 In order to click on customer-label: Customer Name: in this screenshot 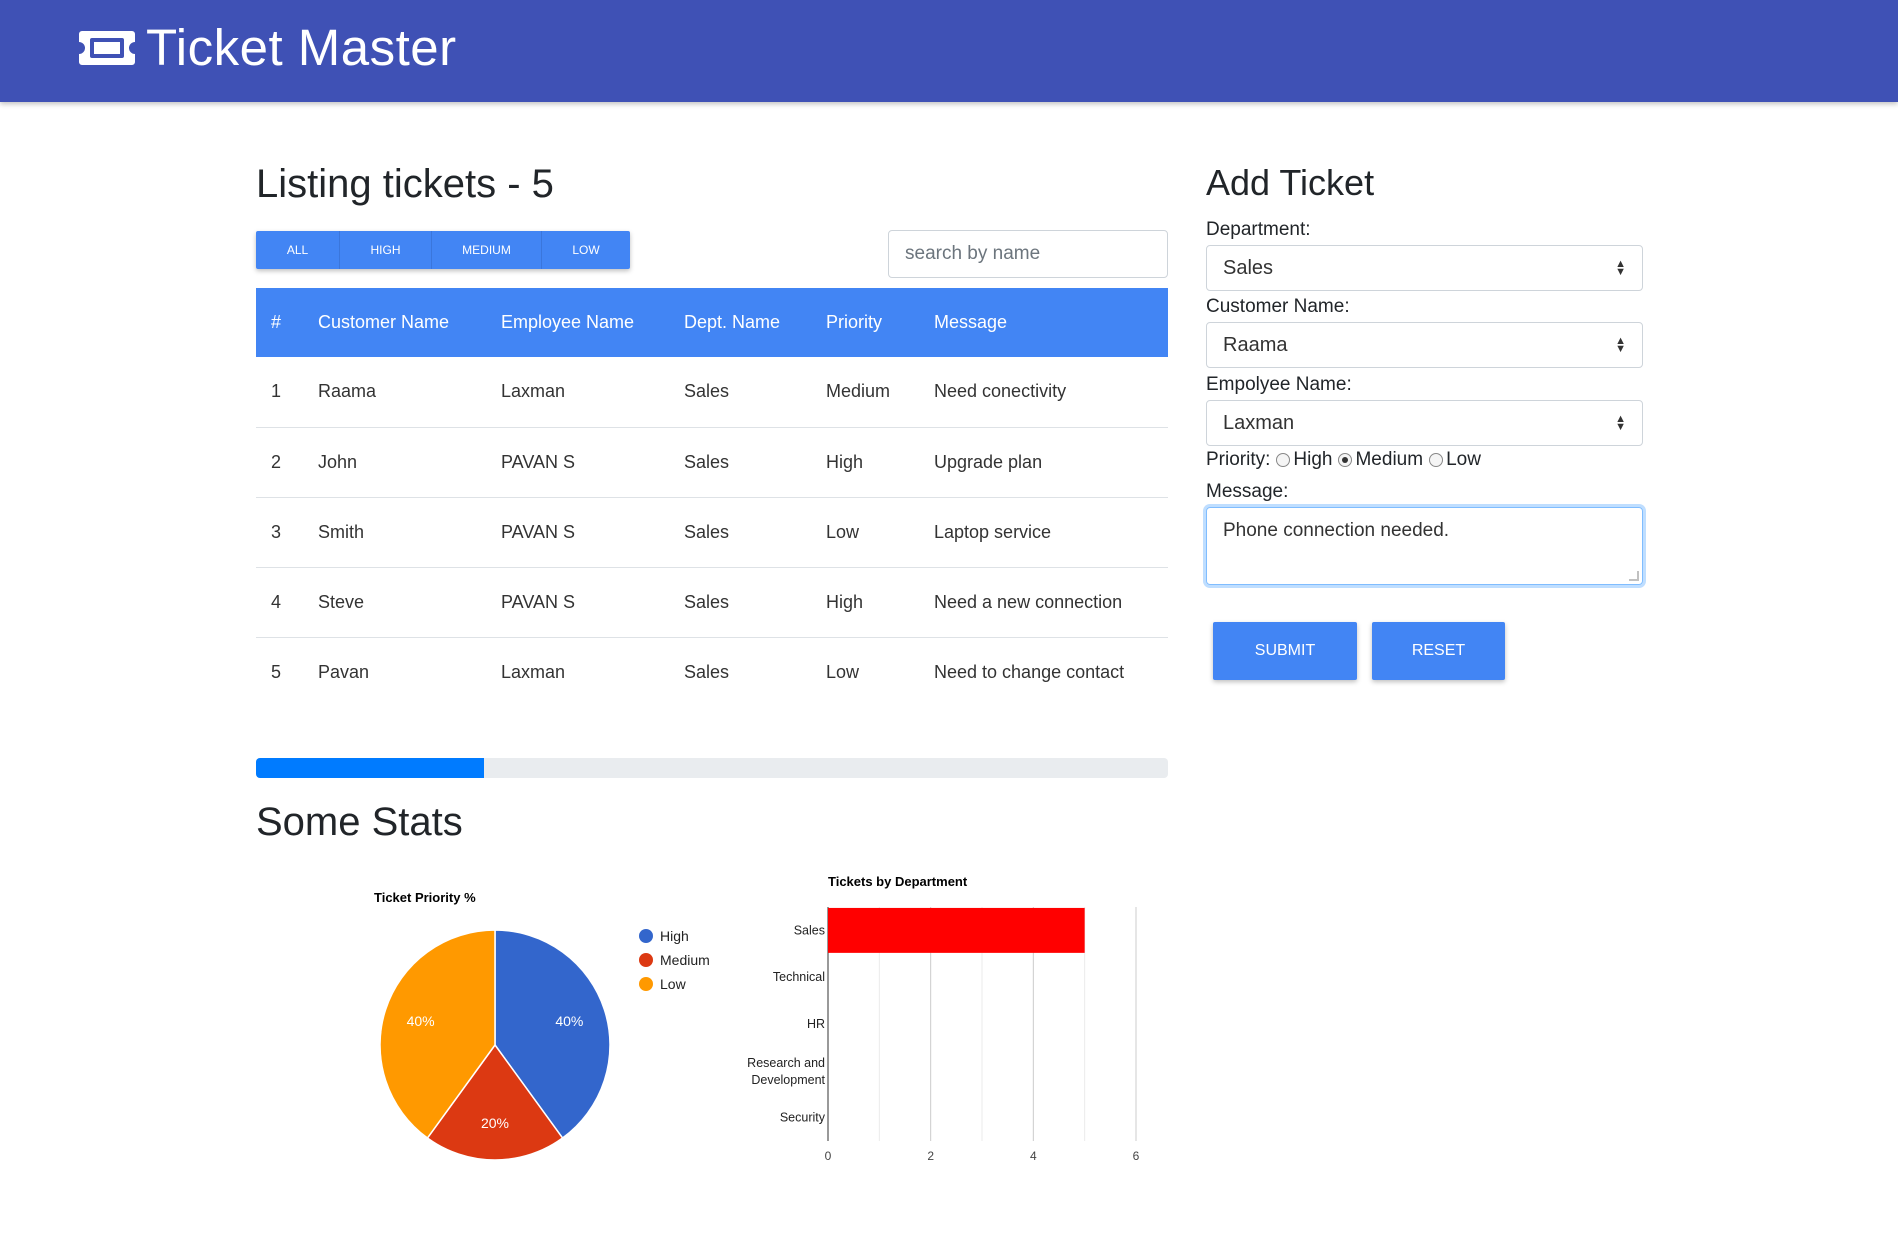, I will do `click(1278, 306)`.